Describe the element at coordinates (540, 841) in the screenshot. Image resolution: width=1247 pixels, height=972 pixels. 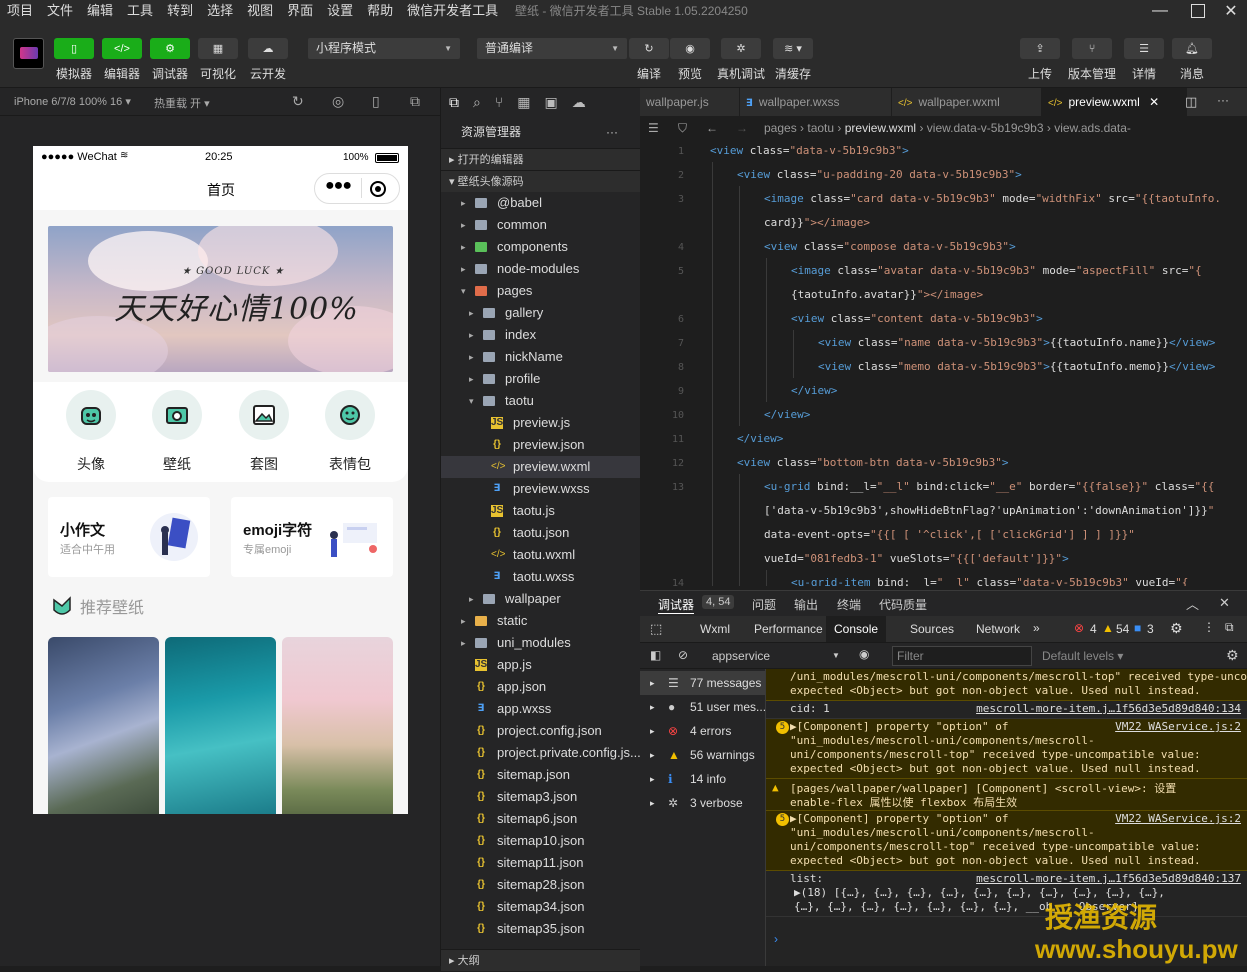
I see `tree-item: {} sitemap10.json` at that location.